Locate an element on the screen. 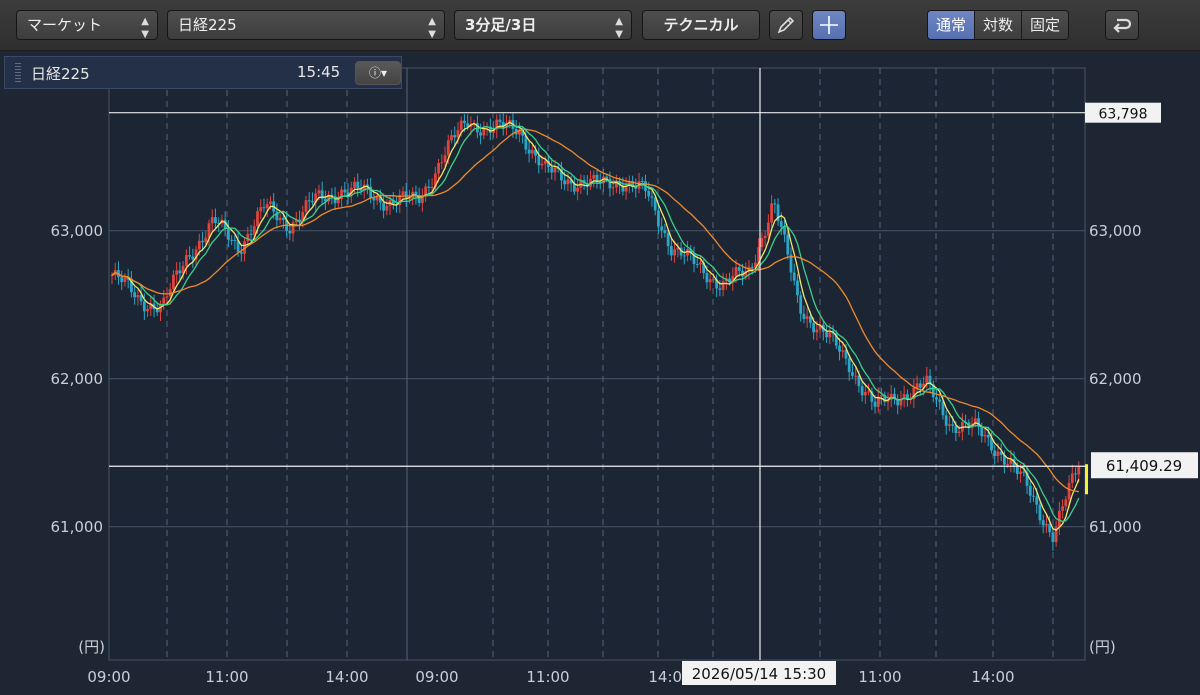 The width and height of the screenshot is (1200, 695). market-select-label: マーケット is located at coordinates (65, 25).